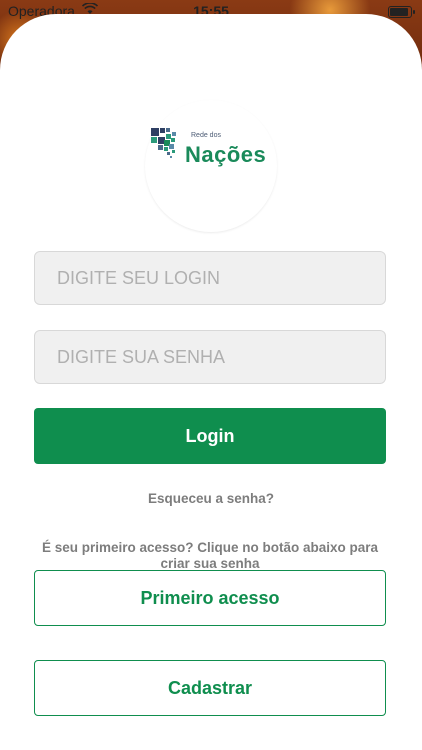 Image resolution: width=422 pixels, height=750 pixels. Describe the element at coordinates (210, 357) in the screenshot. I see `password-input` at that location.